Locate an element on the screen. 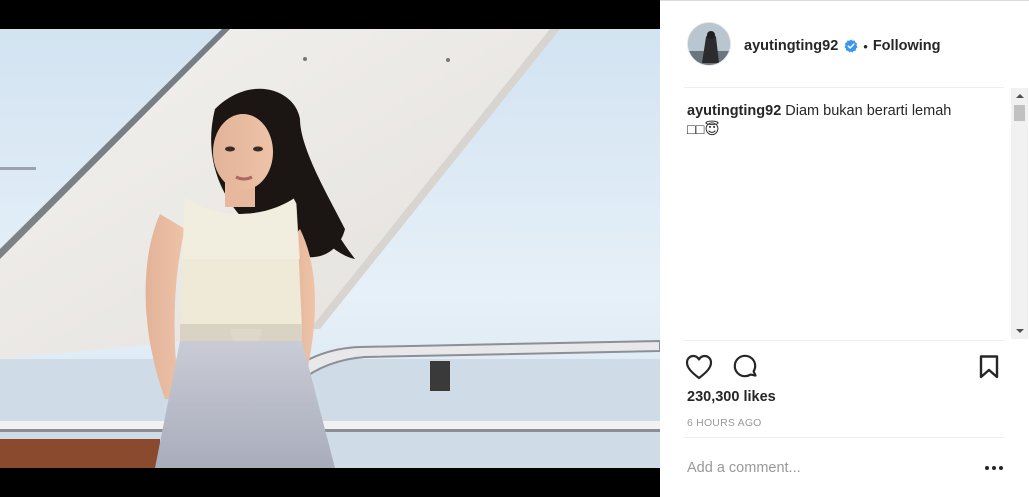 This screenshot has height=497, width=1029. heart-icon is located at coordinates (699, 367).